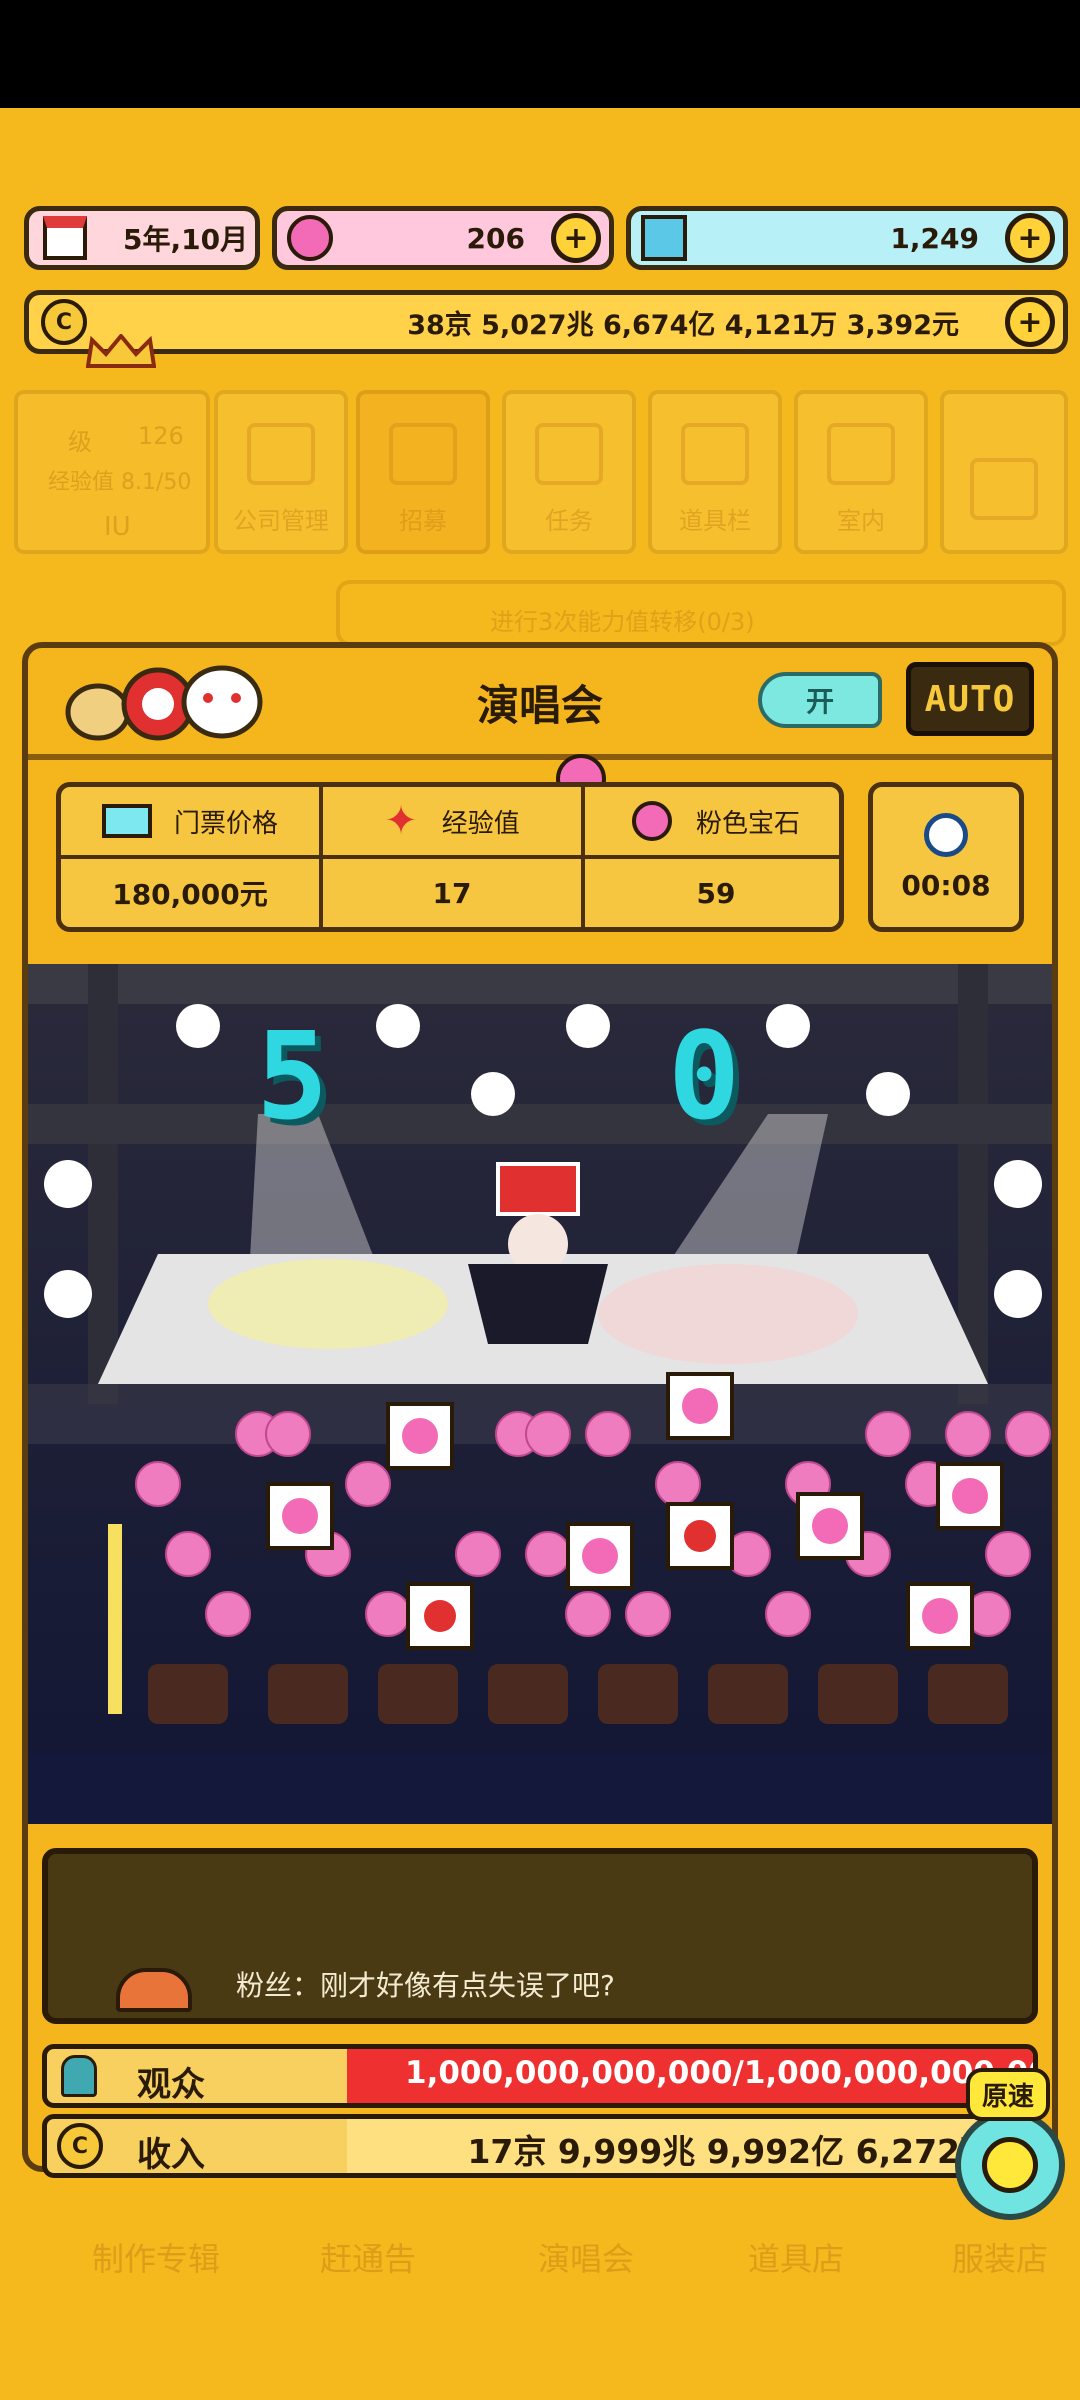 Image resolution: width=1080 pixels, height=2400 pixels. Describe the element at coordinates (585, 2259) in the screenshot. I see `tab-label: 演唱会` at that location.